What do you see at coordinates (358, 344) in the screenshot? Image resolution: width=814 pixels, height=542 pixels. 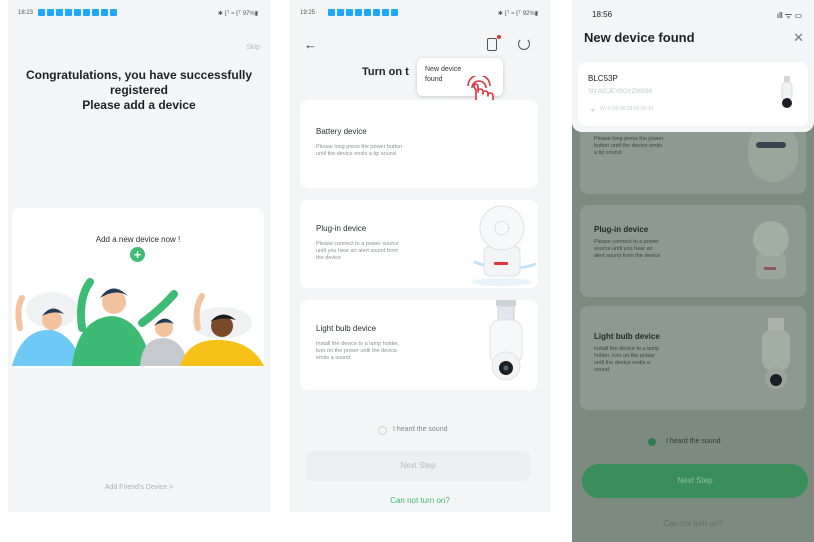 I see `device-desc-line-1: Install the device to a lamp holder,` at bounding box center [358, 344].